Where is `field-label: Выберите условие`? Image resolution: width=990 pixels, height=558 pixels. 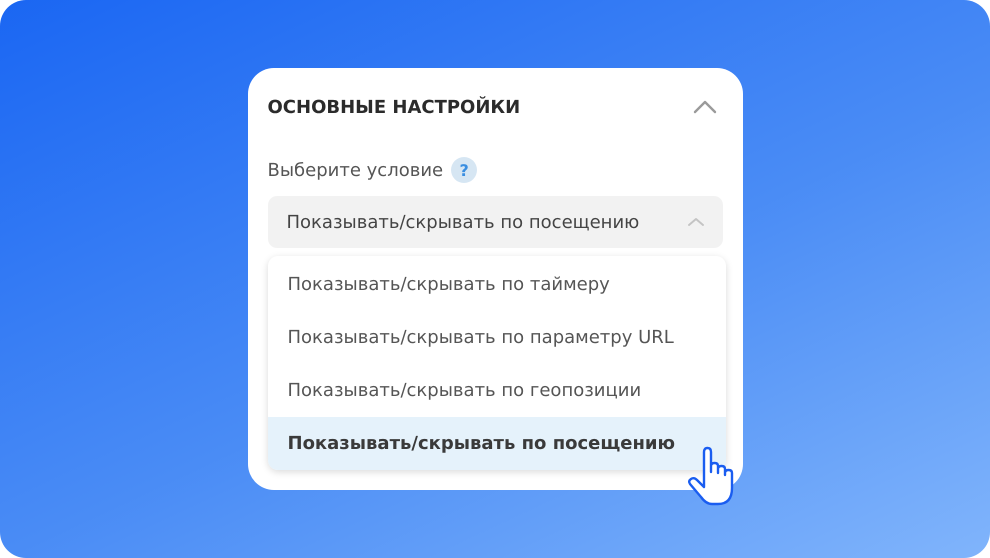
field-label: Выберите условие is located at coordinates (356, 170).